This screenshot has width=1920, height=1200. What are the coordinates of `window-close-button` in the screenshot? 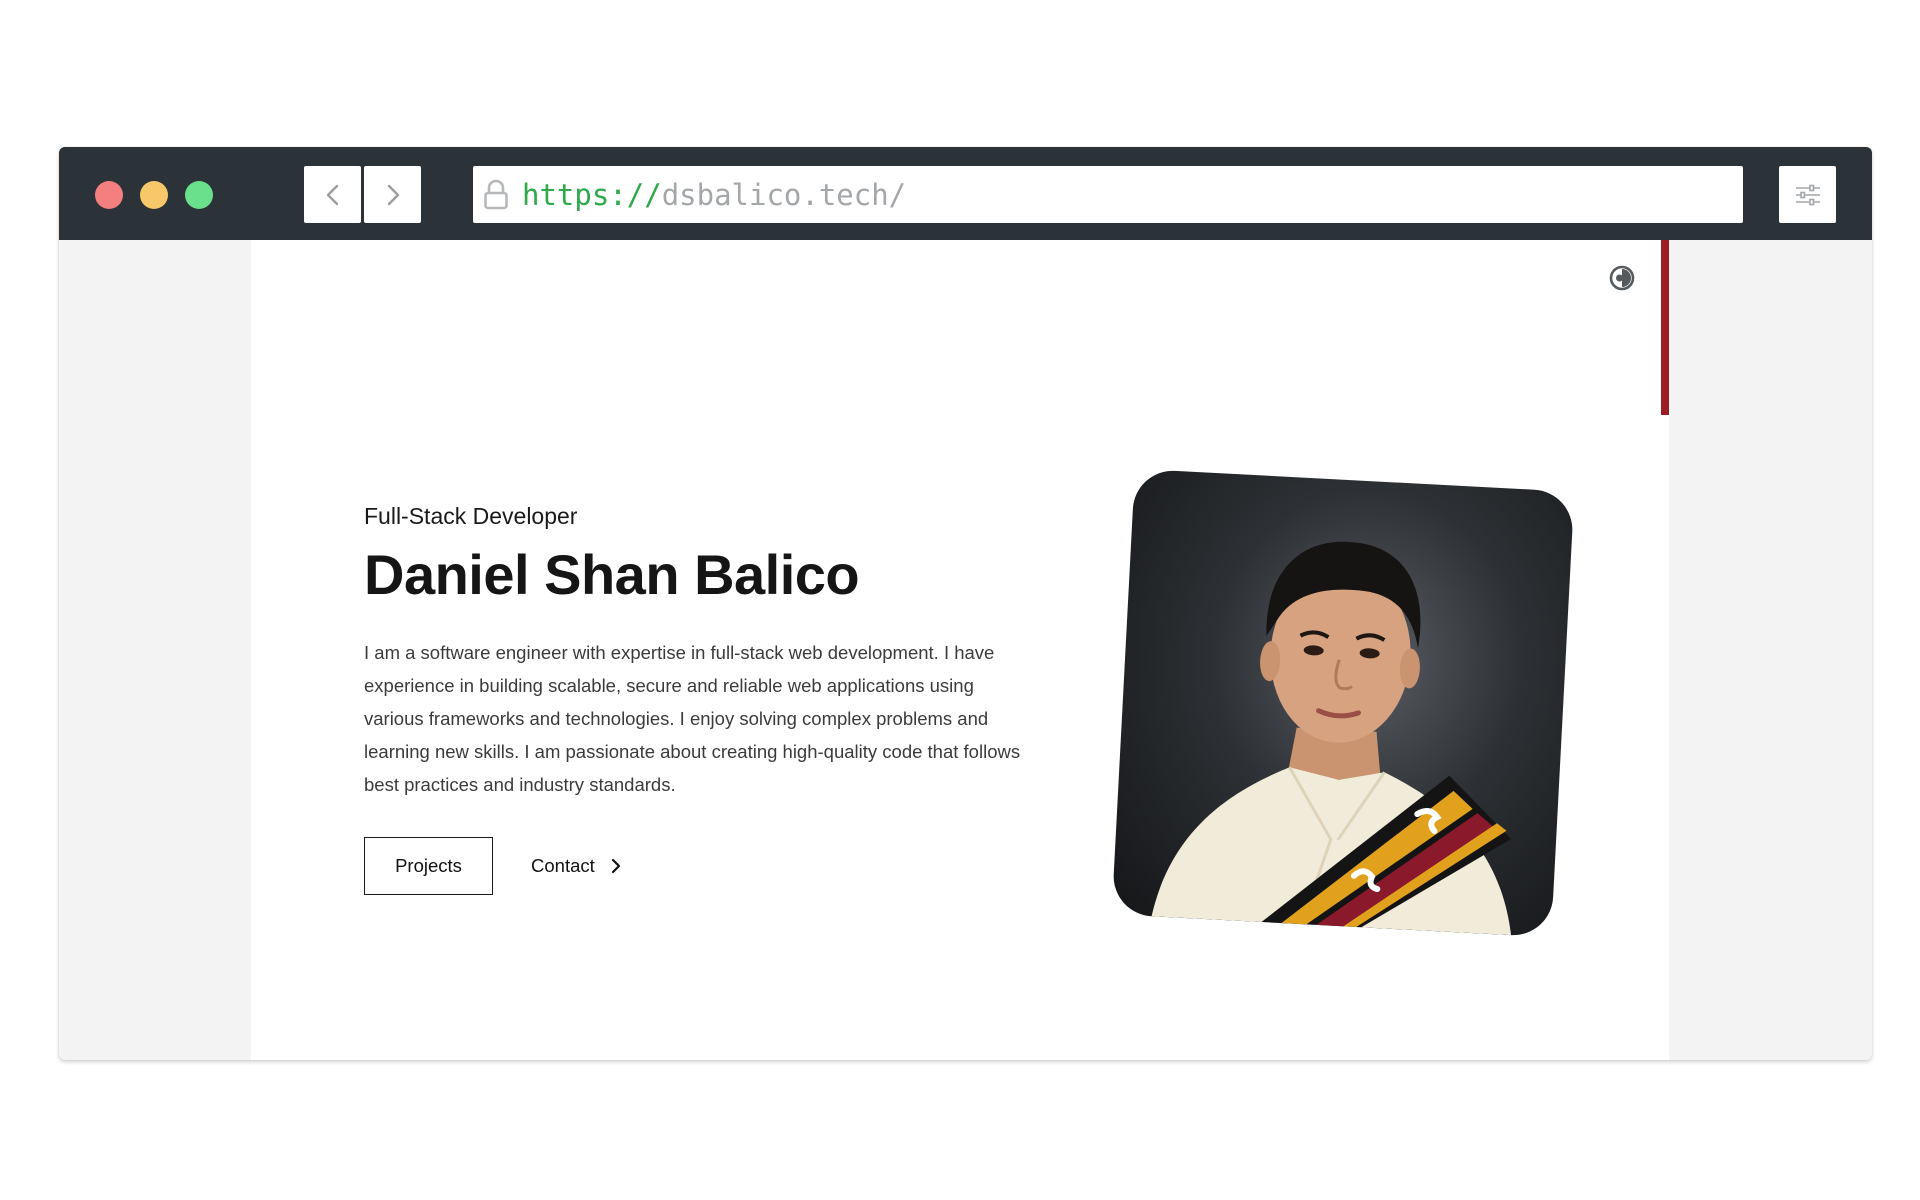 It's located at (109, 195).